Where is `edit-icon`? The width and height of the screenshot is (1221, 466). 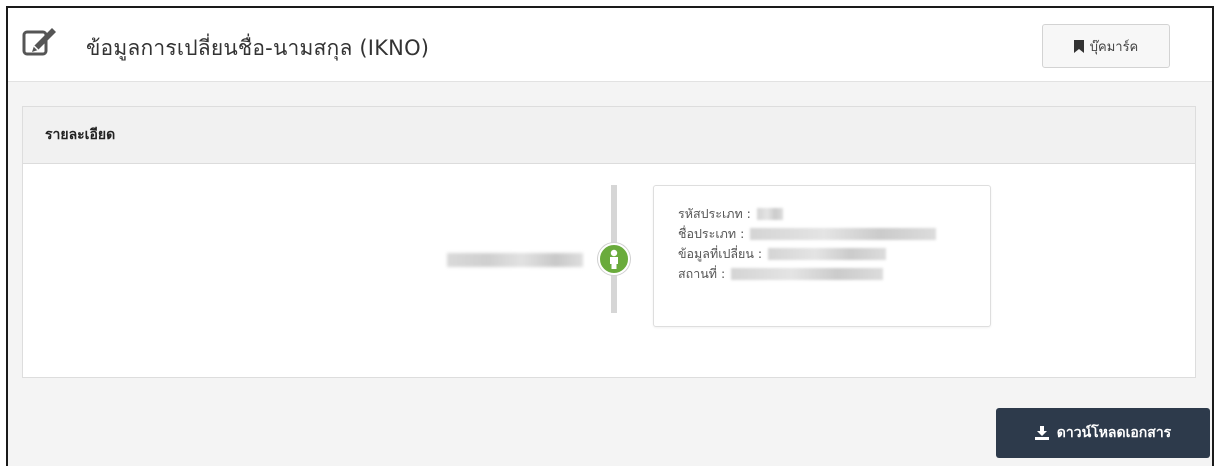 edit-icon is located at coordinates (40, 42).